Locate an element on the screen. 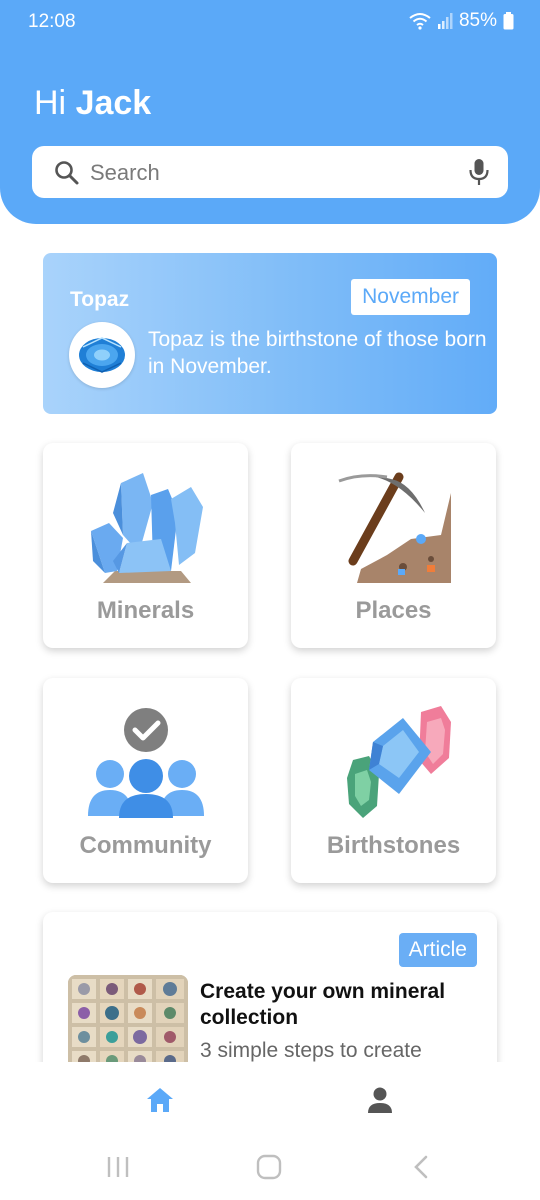  community-tile: Community is located at coordinates (145, 780).